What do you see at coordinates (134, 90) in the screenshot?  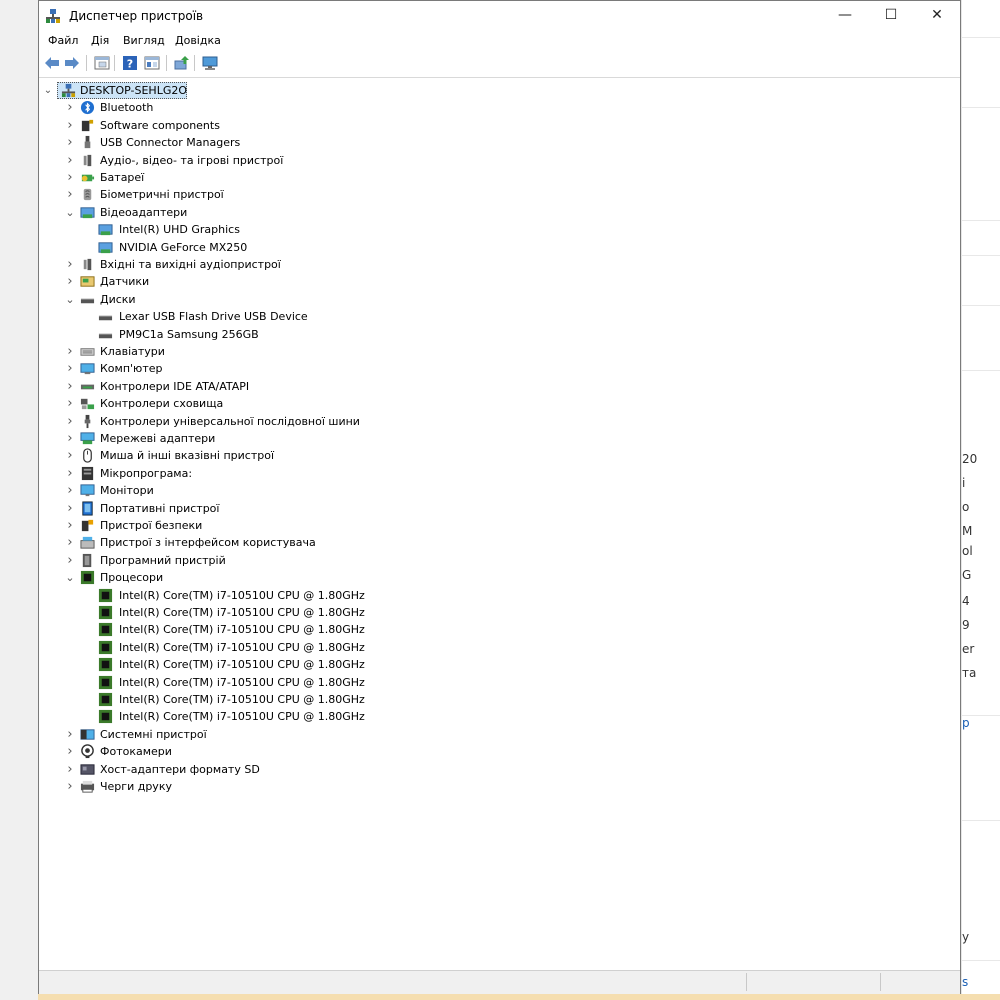 I see `root-label: DESKTOP-SEHLG2O` at bounding box center [134, 90].